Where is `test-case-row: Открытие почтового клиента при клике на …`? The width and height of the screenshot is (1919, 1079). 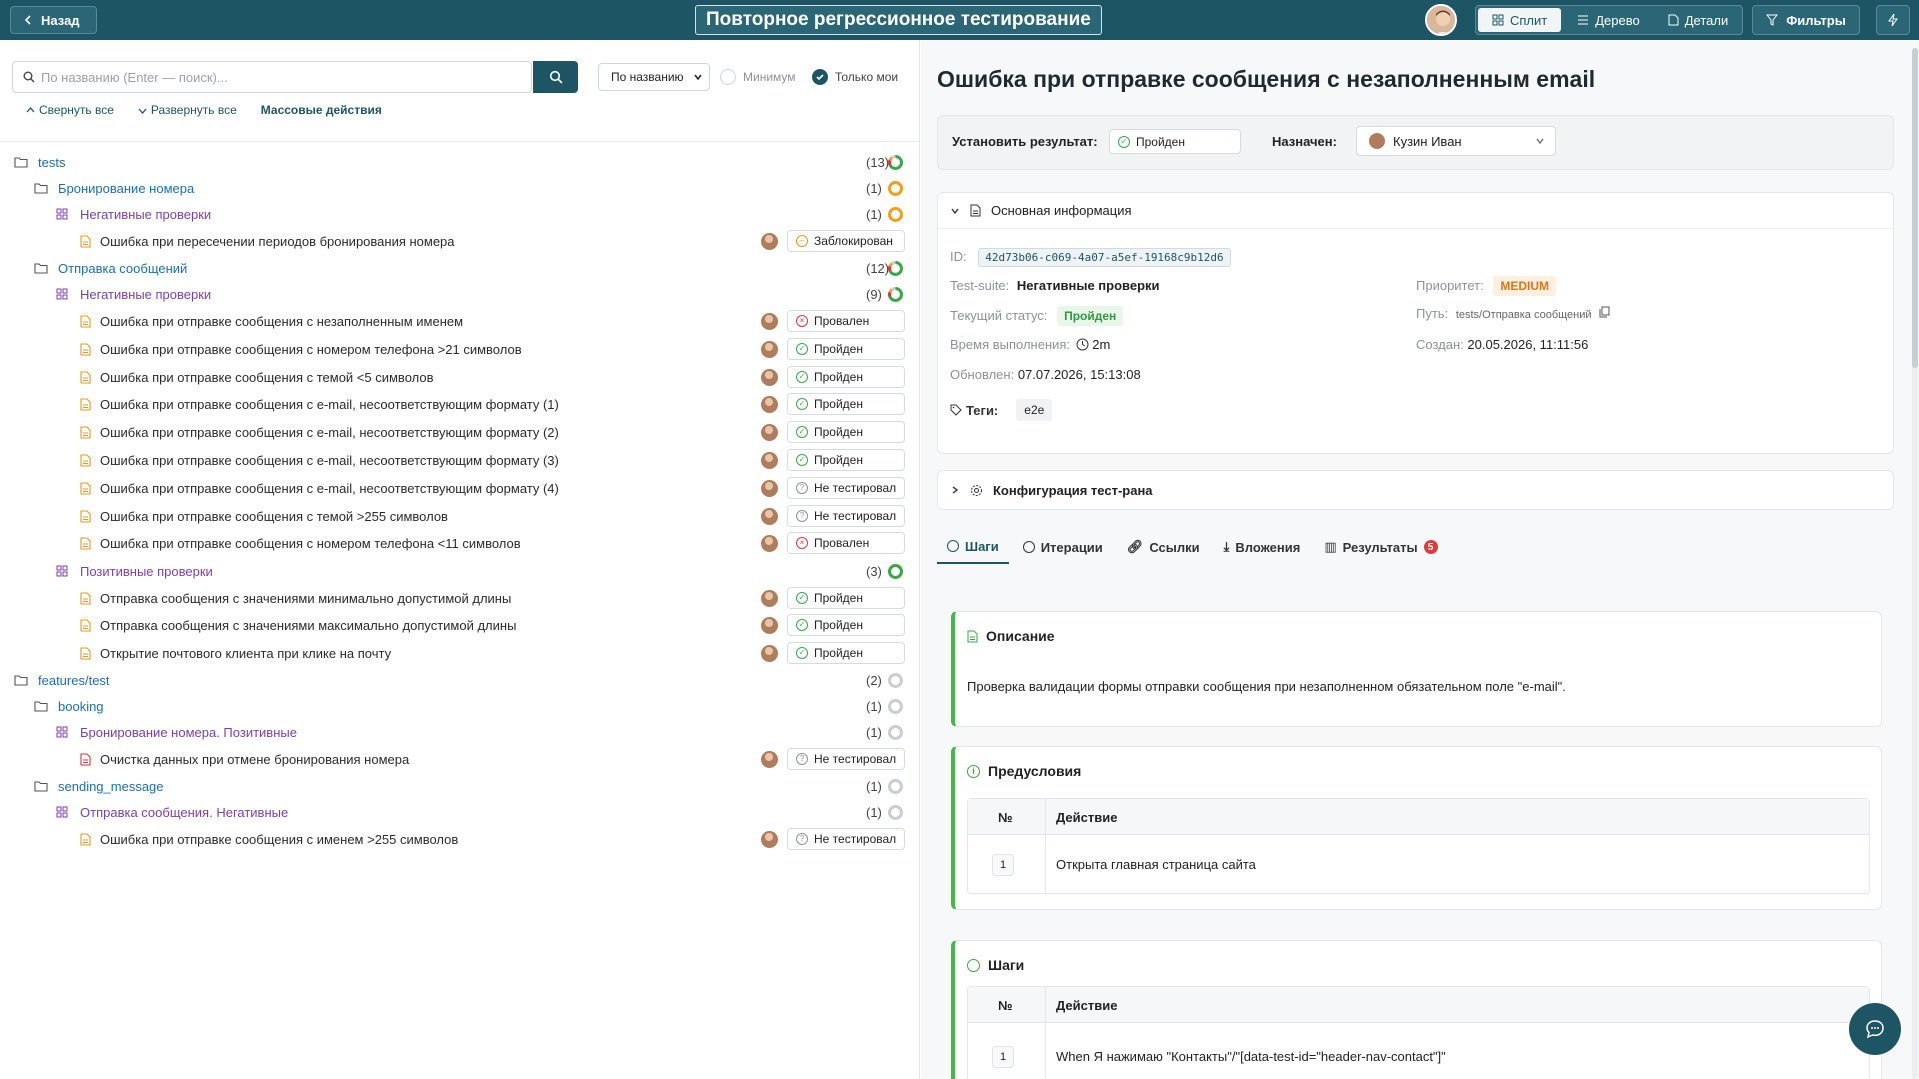 test-case-row: Открытие почтового клиента при клике на … is located at coordinates (460, 654).